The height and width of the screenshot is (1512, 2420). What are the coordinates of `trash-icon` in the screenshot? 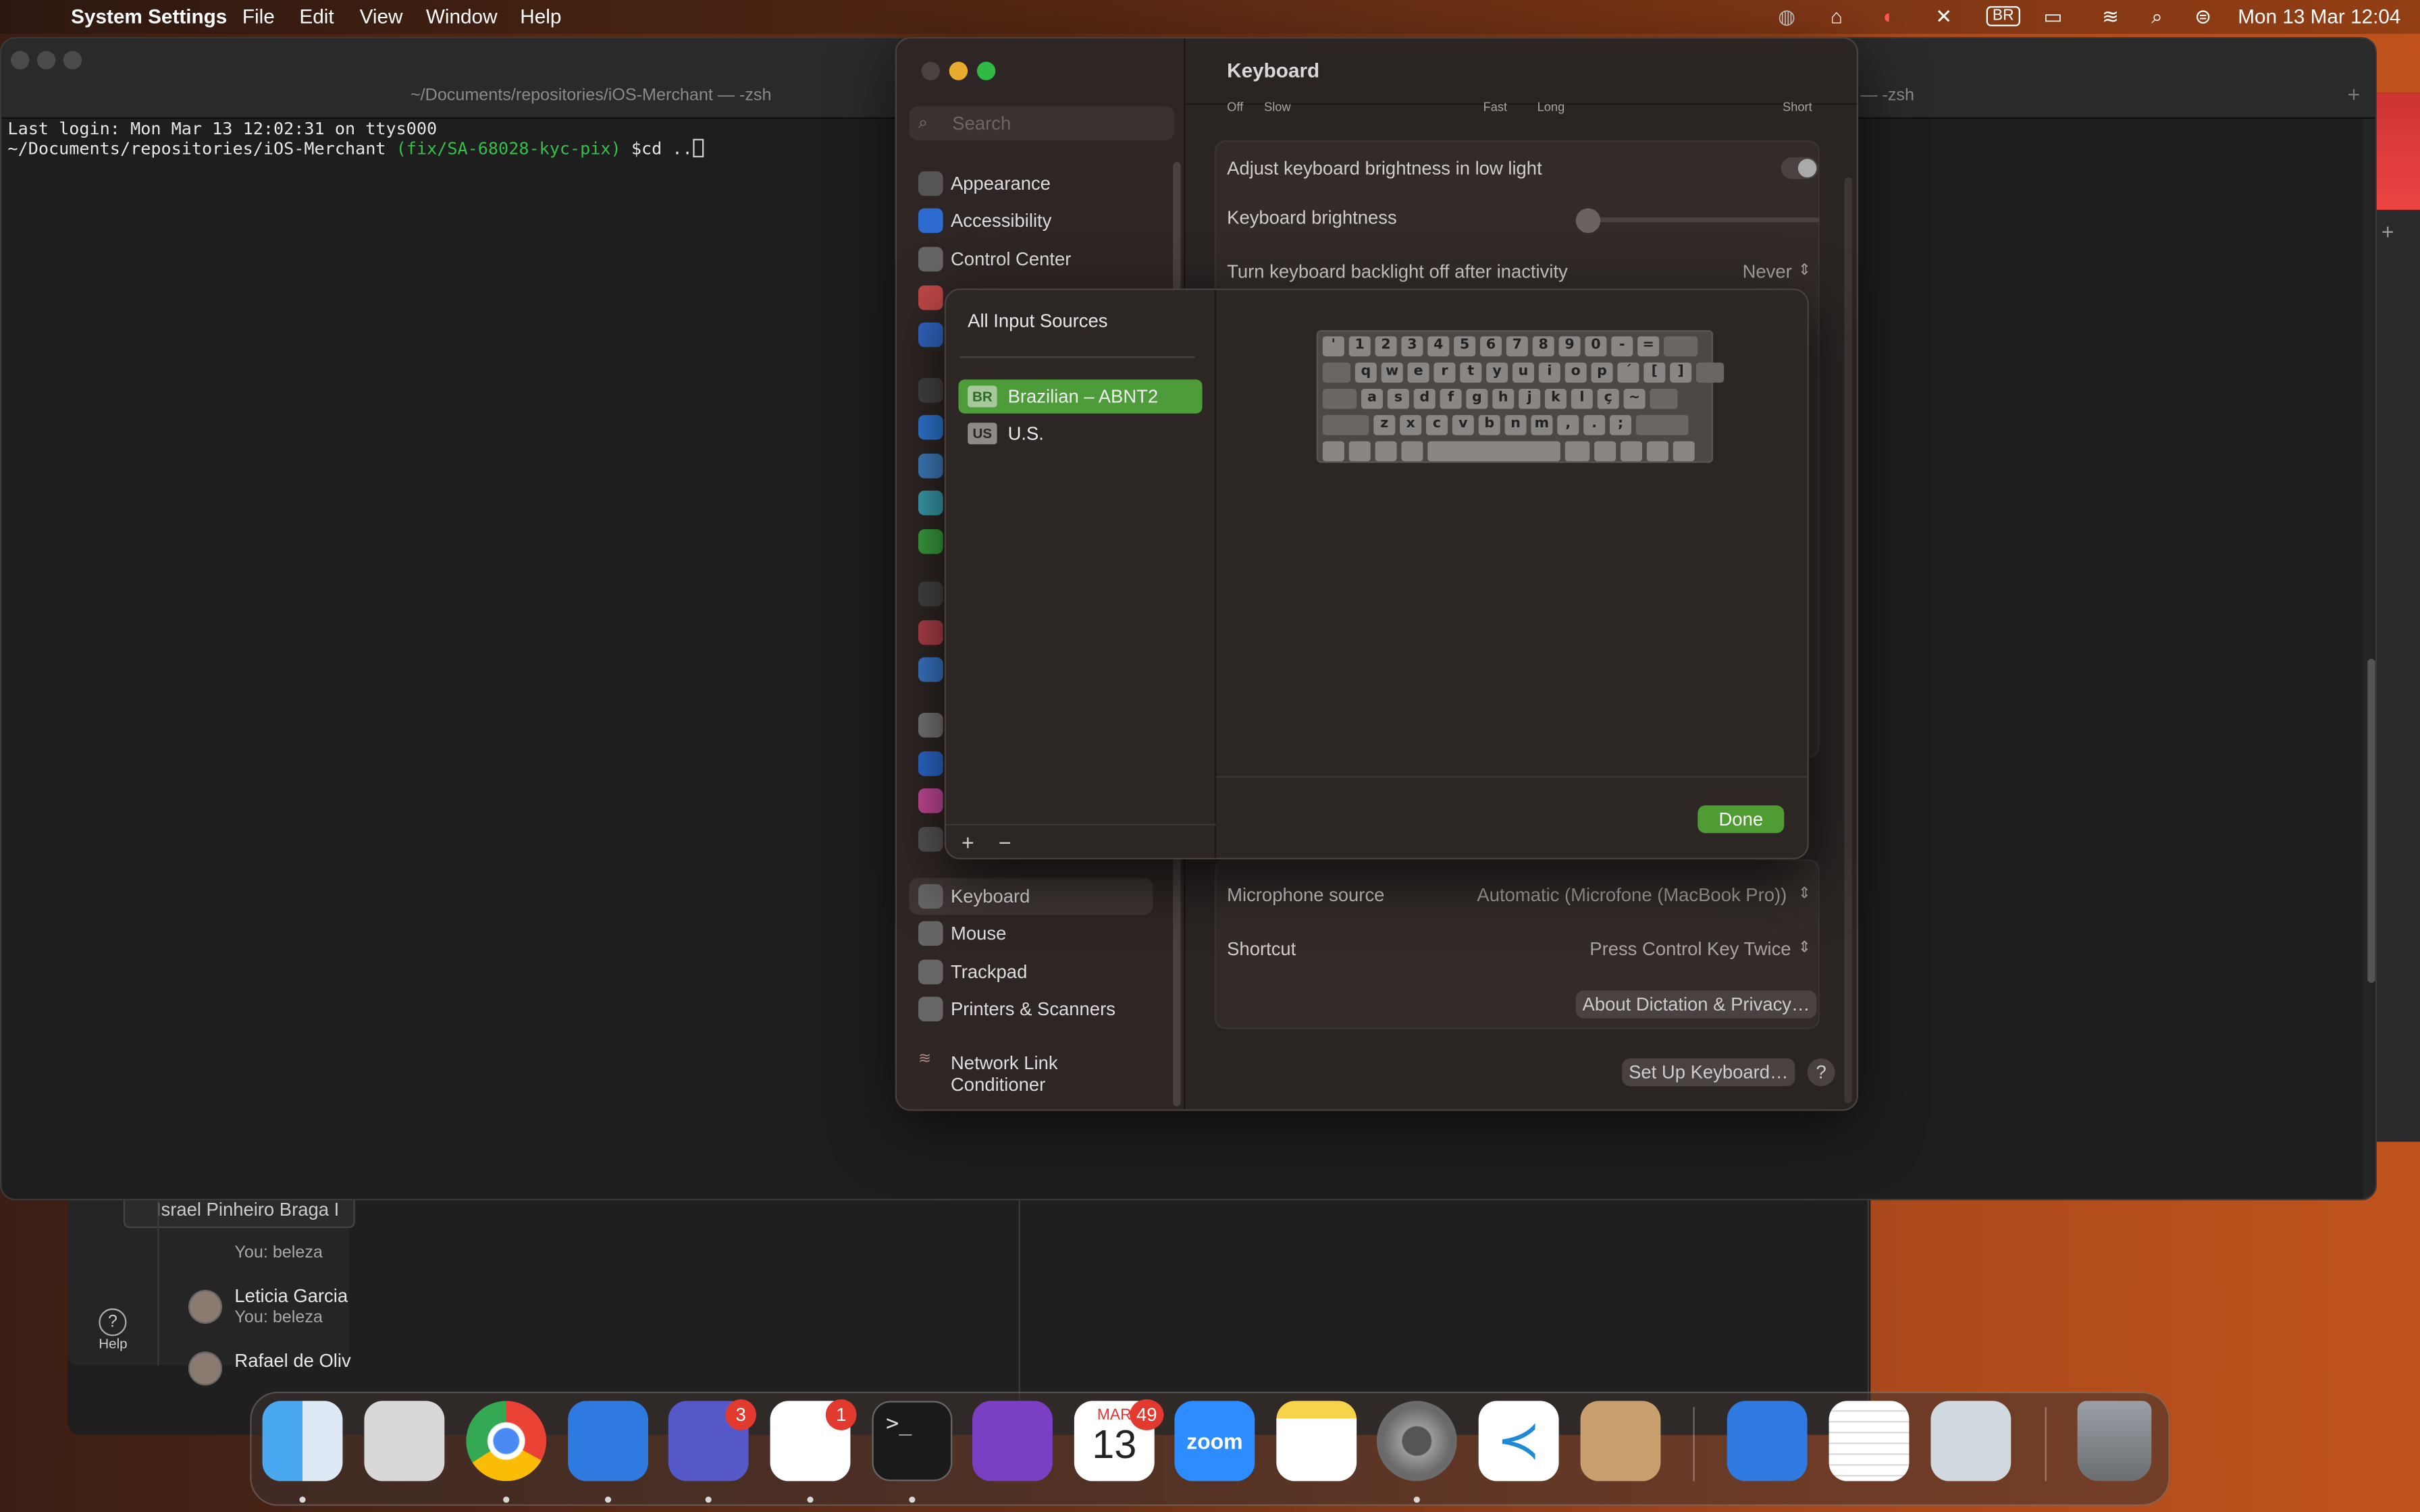 It's located at (2114, 1442).